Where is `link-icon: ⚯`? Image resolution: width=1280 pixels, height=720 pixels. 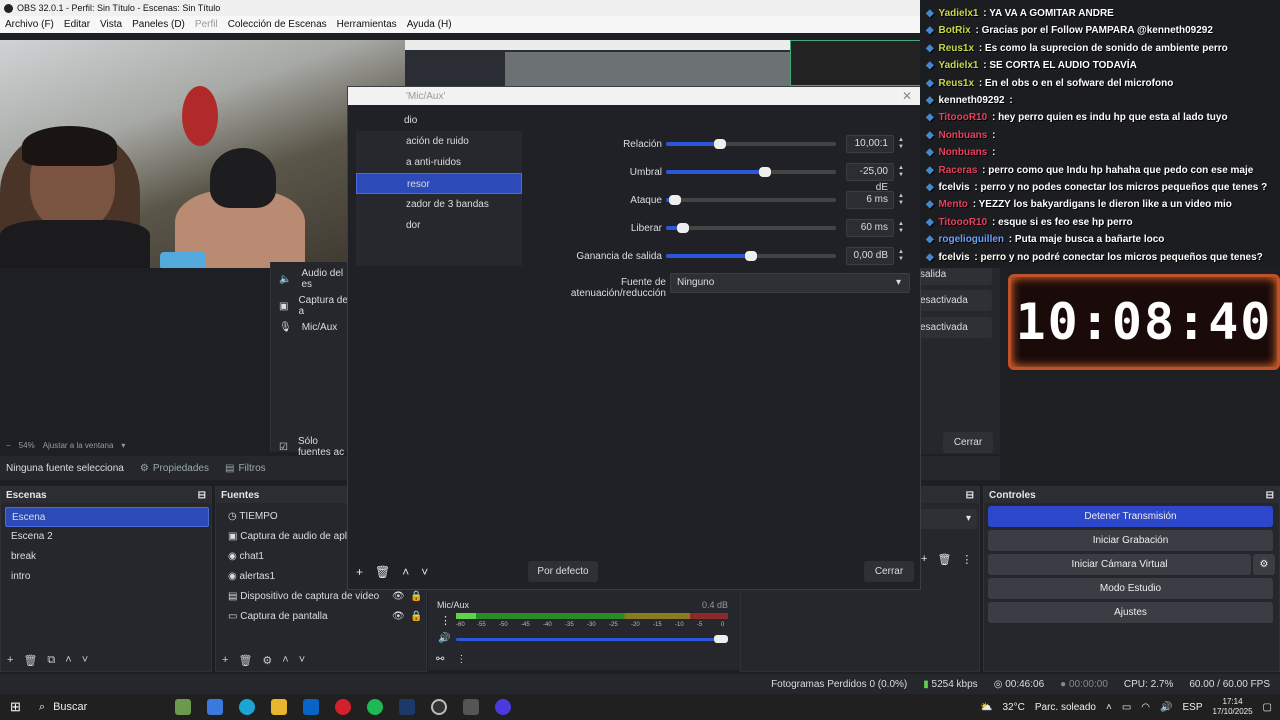 link-icon: ⚯ is located at coordinates (440, 659).